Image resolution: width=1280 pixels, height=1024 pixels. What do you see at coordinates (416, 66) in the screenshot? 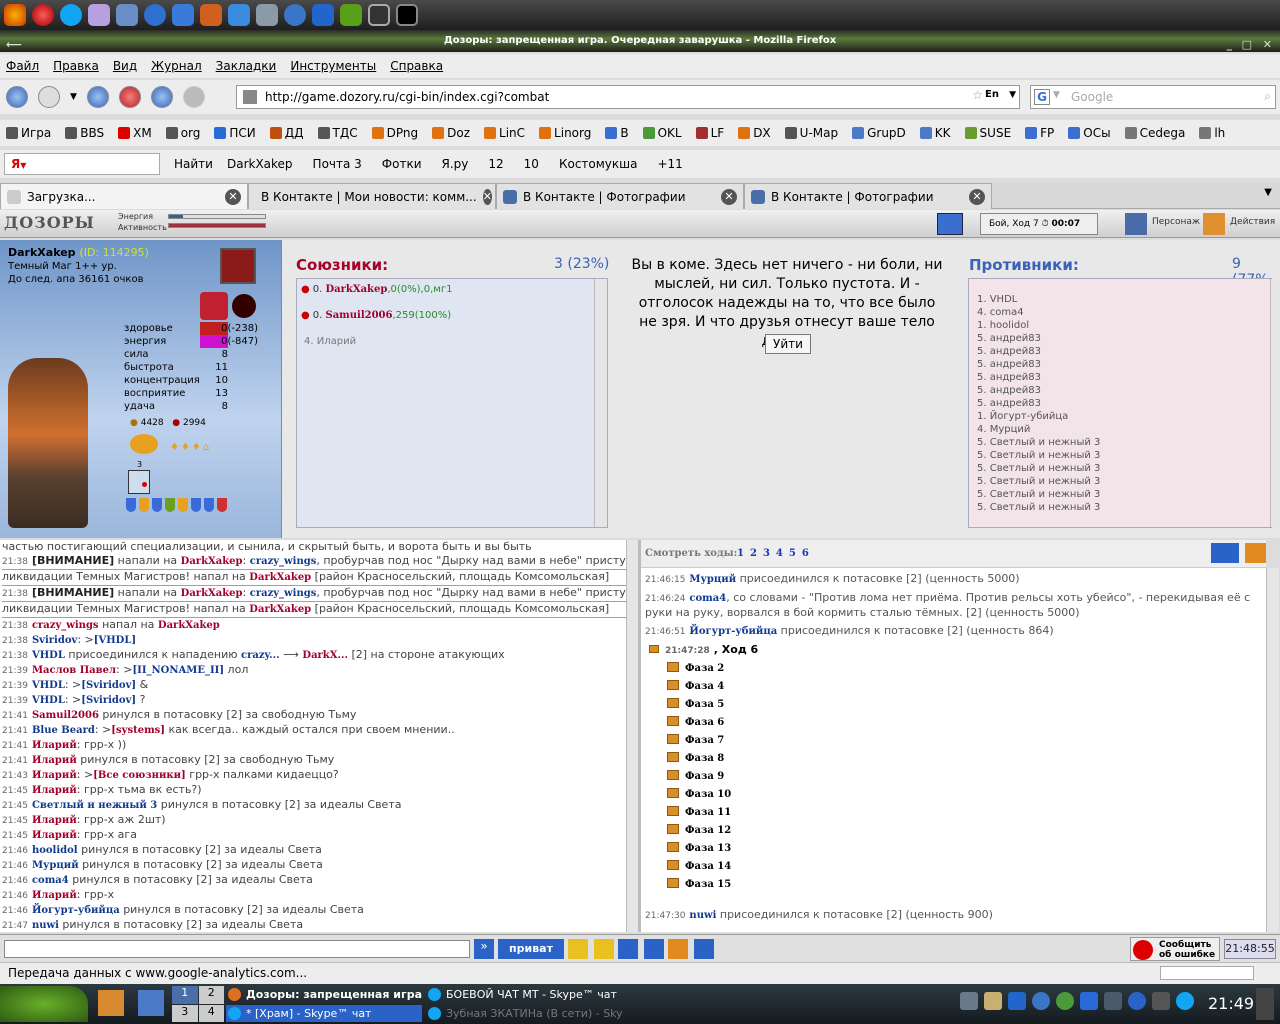
I see `menu-item: Справка` at bounding box center [416, 66].